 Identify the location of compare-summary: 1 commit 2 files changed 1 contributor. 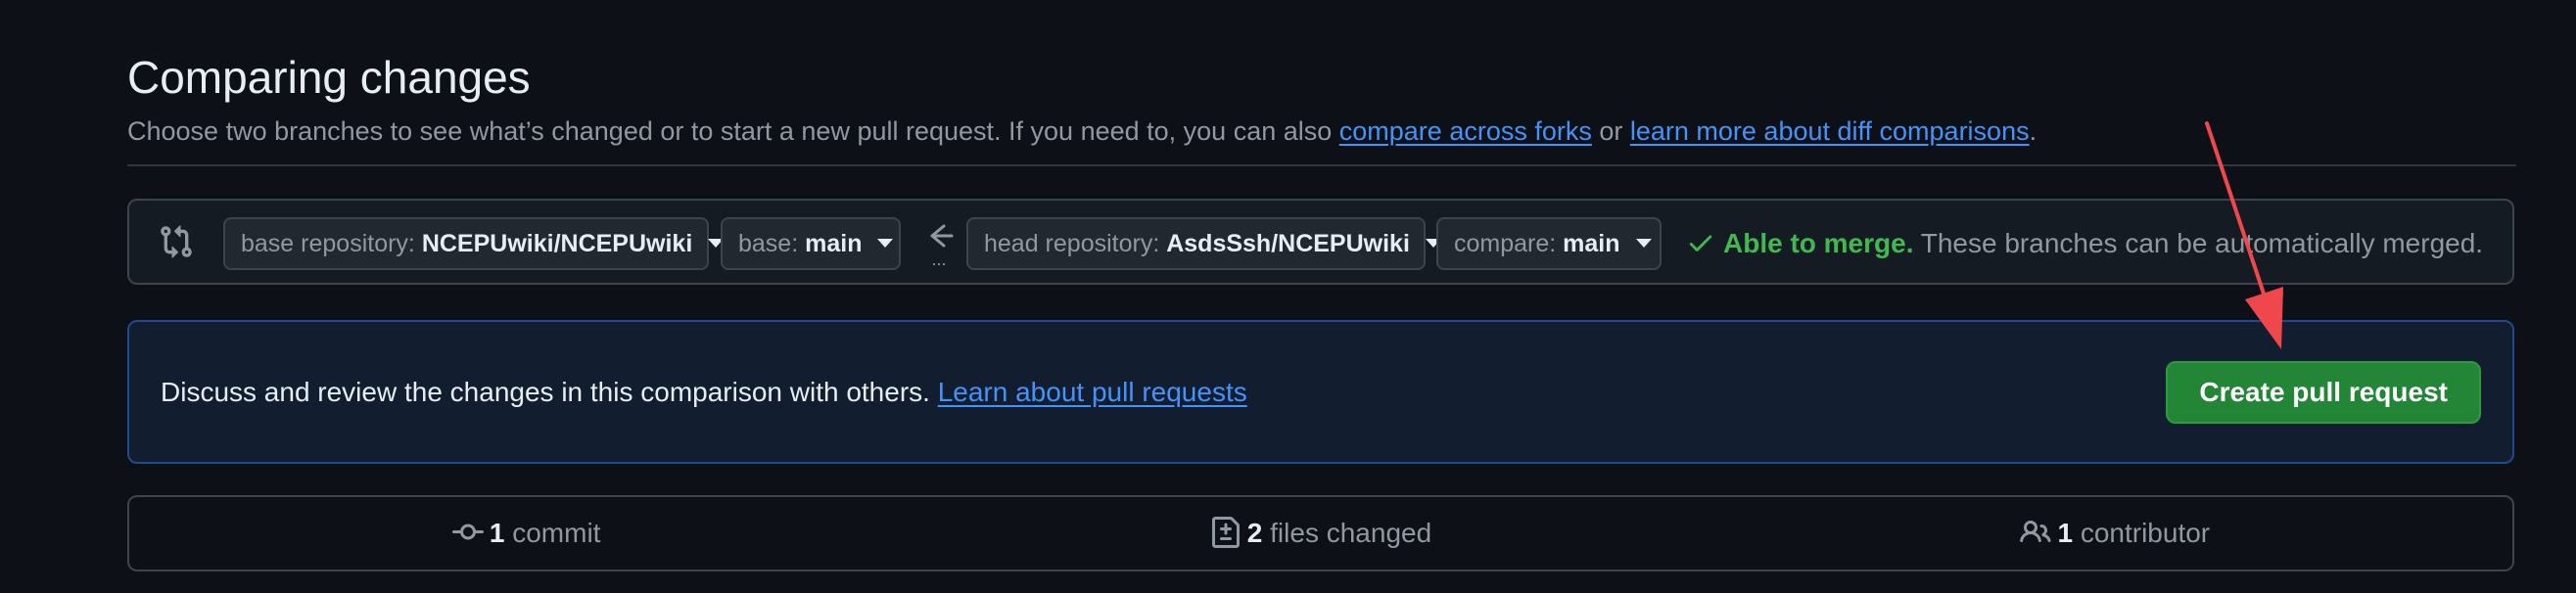
(1320, 533).